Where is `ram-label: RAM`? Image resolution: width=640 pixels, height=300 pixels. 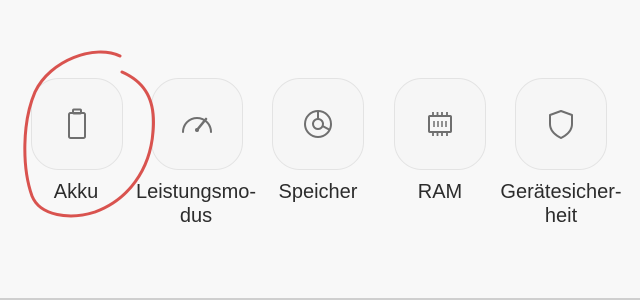
ram-label: RAM is located at coordinates (440, 192).